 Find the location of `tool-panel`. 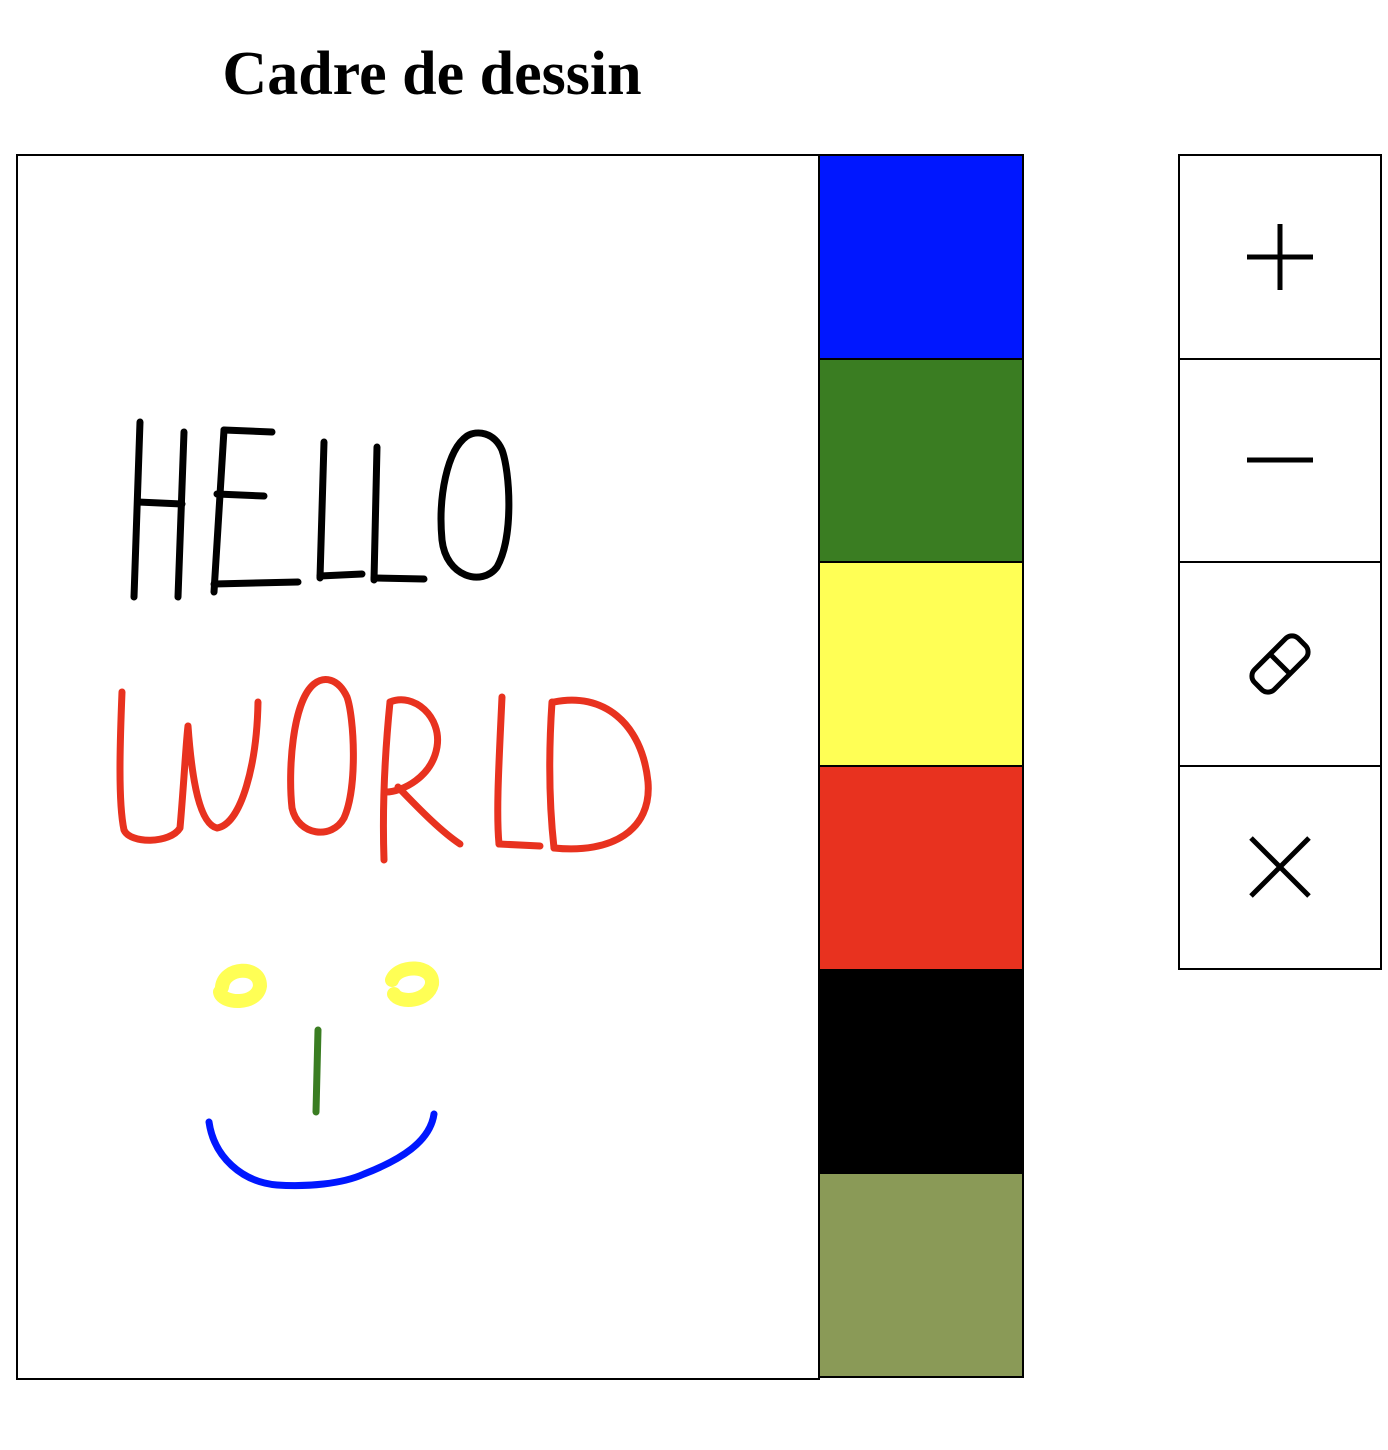

tool-panel is located at coordinates (1280, 562).